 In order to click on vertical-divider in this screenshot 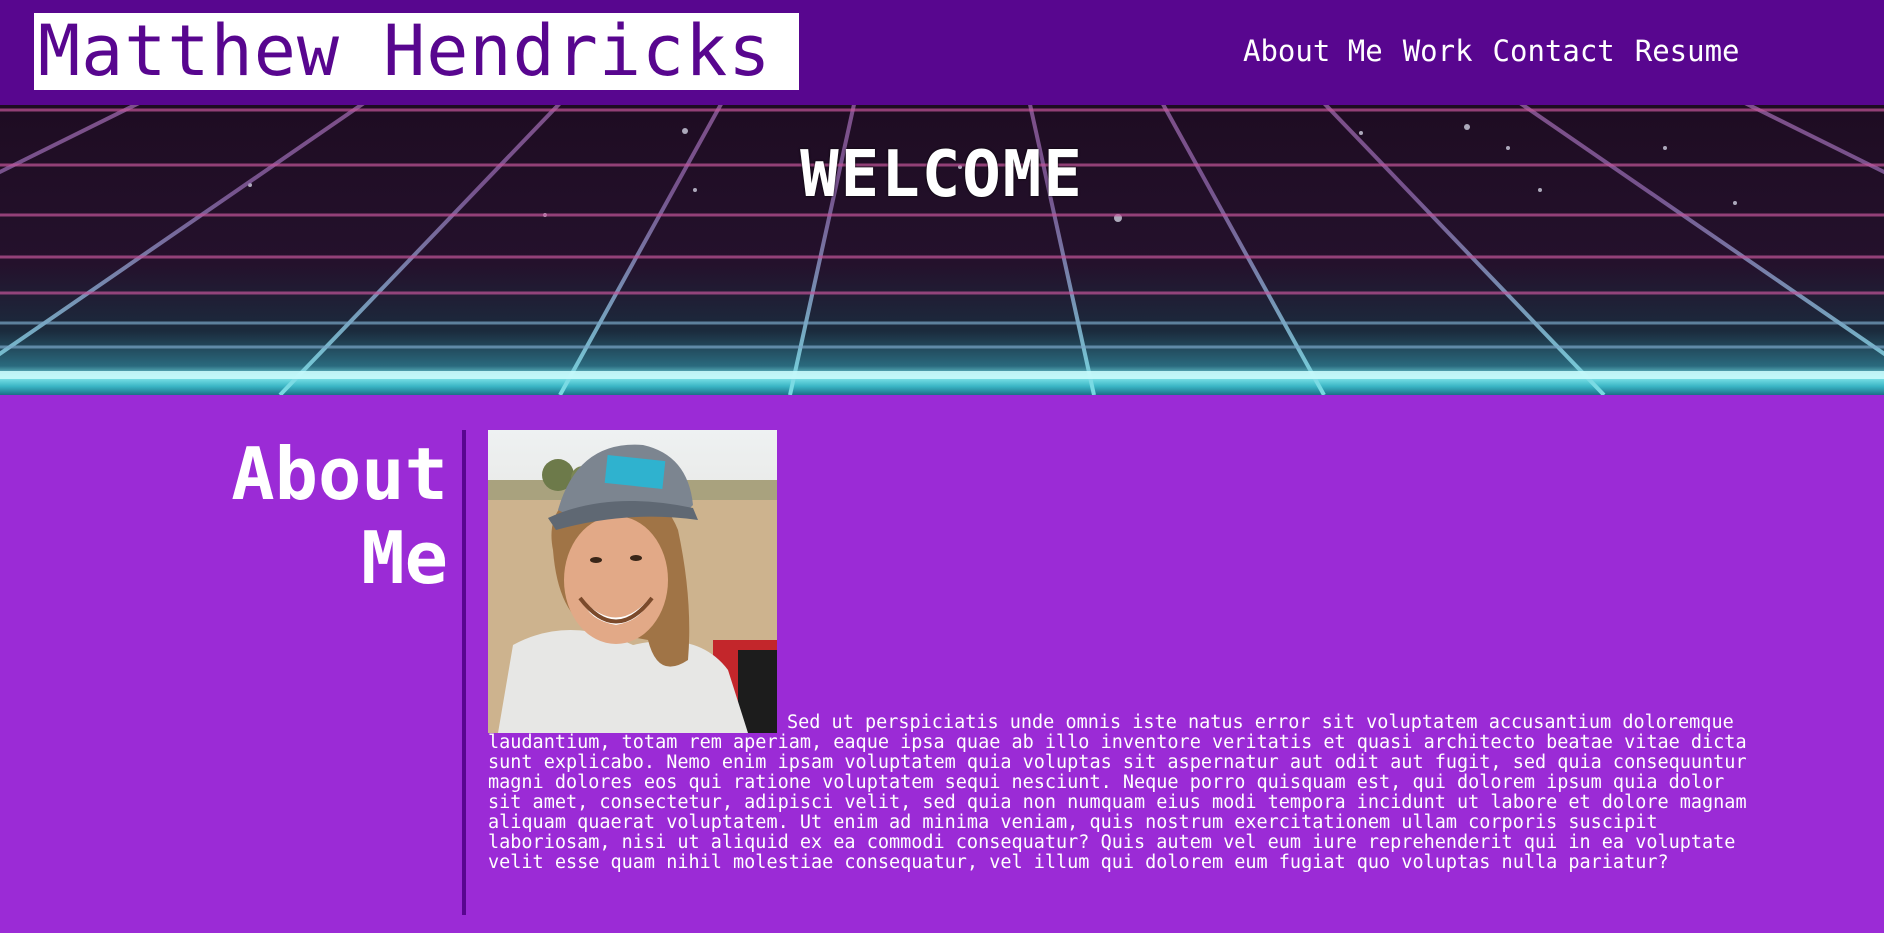, I will do `click(464, 672)`.